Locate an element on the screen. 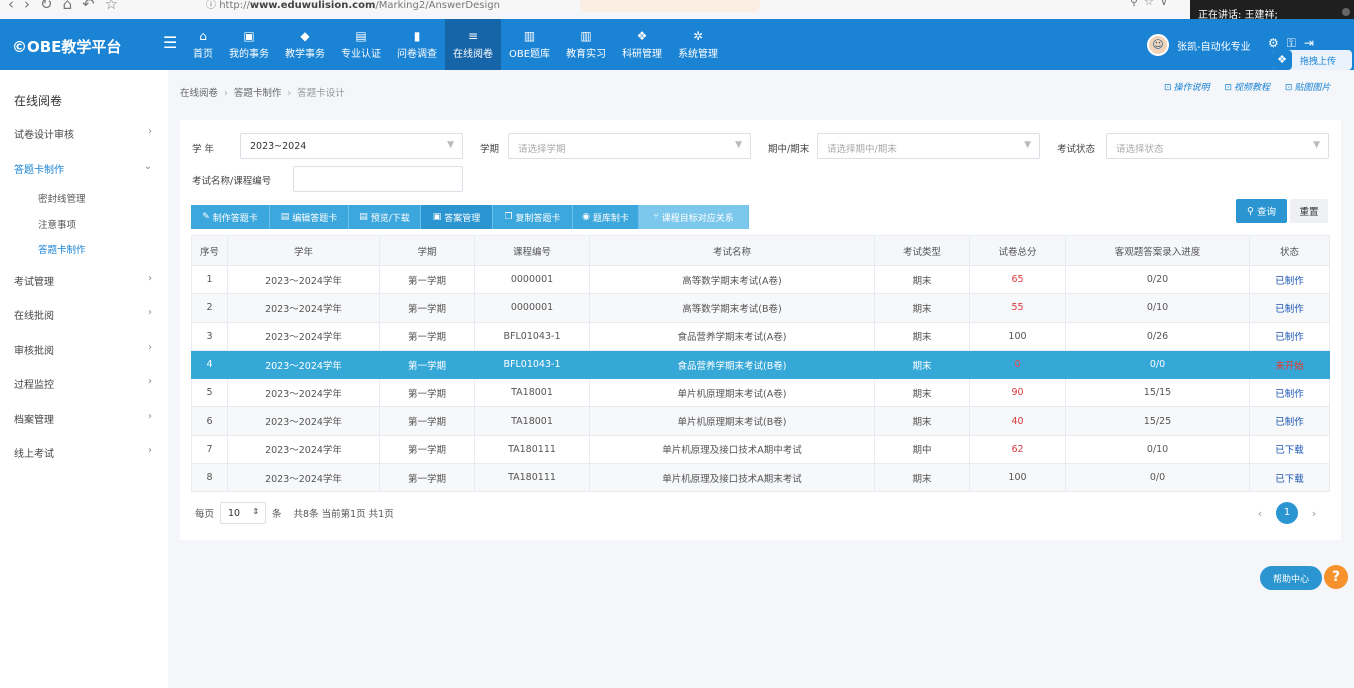 This screenshot has width=1354, height=688. toolbar-button-5: ◉ 题库制卡 is located at coordinates (606, 217).